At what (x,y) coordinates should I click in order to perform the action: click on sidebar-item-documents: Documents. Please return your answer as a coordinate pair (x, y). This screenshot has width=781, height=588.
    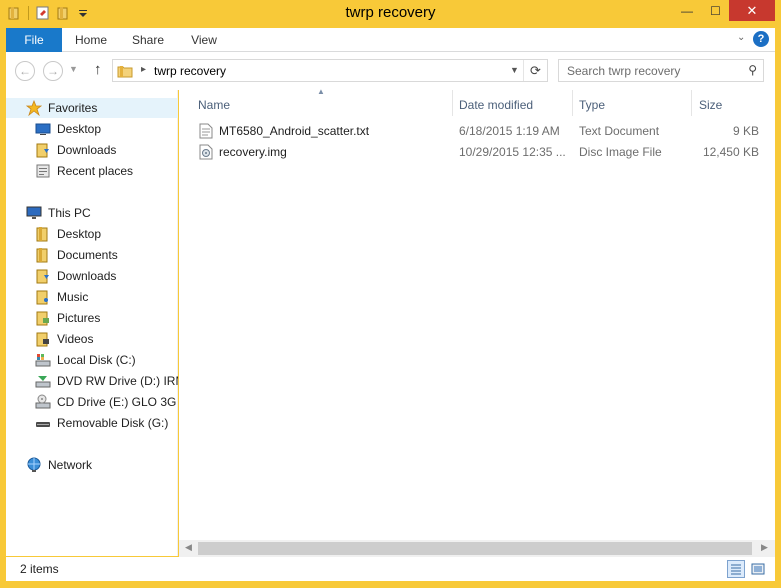
    Looking at the image, I should click on (92, 255).